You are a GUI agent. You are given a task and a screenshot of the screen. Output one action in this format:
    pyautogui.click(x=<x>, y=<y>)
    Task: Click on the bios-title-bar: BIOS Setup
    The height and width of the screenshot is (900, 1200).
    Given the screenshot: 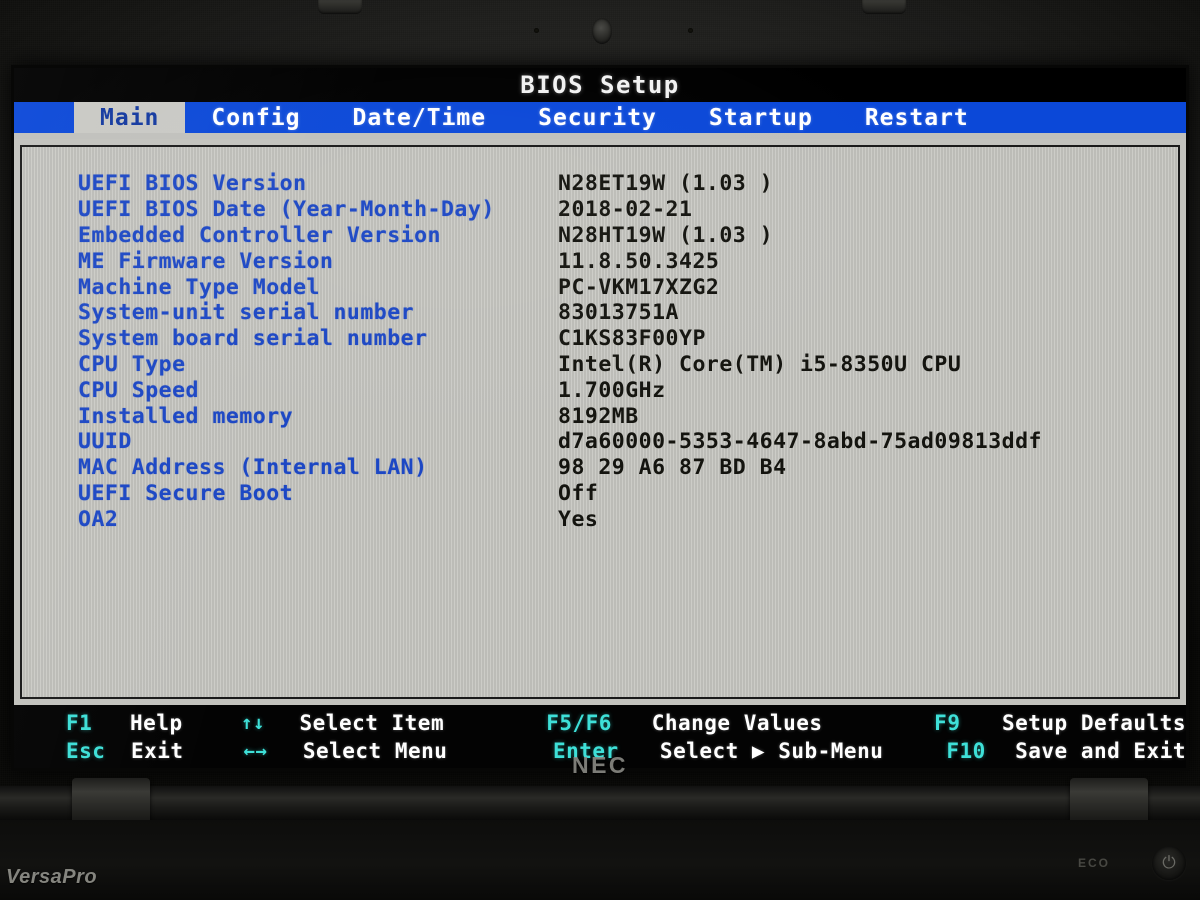 What is the action you would take?
    pyautogui.click(x=600, y=85)
    